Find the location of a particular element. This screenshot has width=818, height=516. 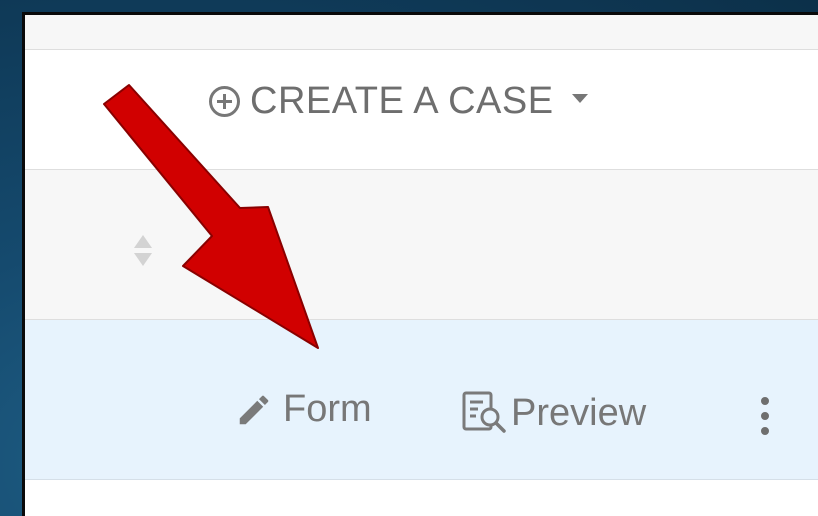

preview-label: Preview is located at coordinates (579, 412).